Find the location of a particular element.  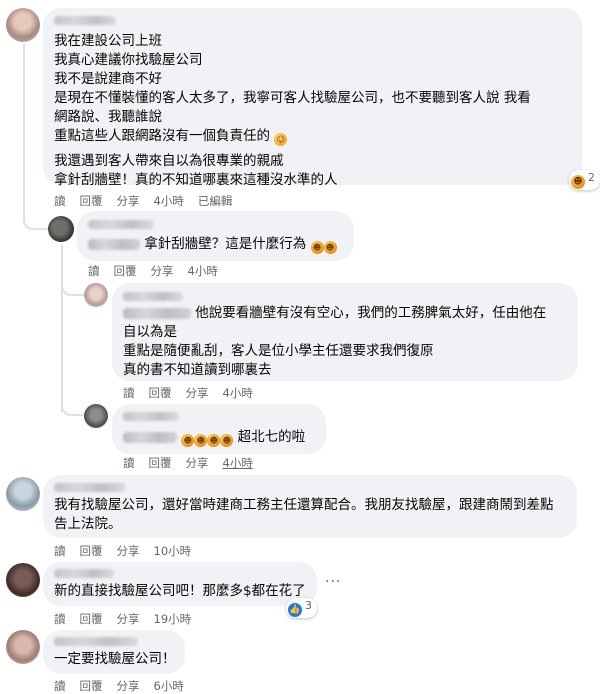

comment-line: 他說要看牆壁有沒有空心，我們的工務脾氣太好，任由他在 is located at coordinates (334, 313).